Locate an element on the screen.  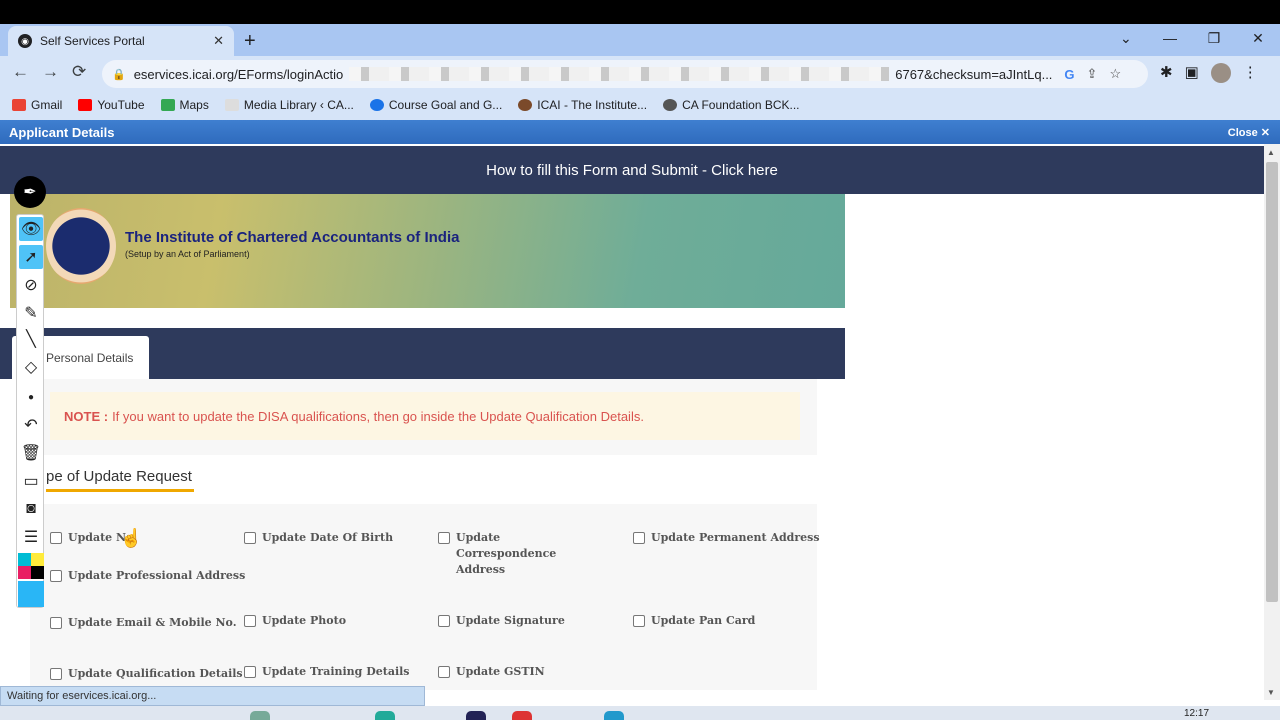
bookmark-gmail: Gmail is located at coordinates (37, 105).